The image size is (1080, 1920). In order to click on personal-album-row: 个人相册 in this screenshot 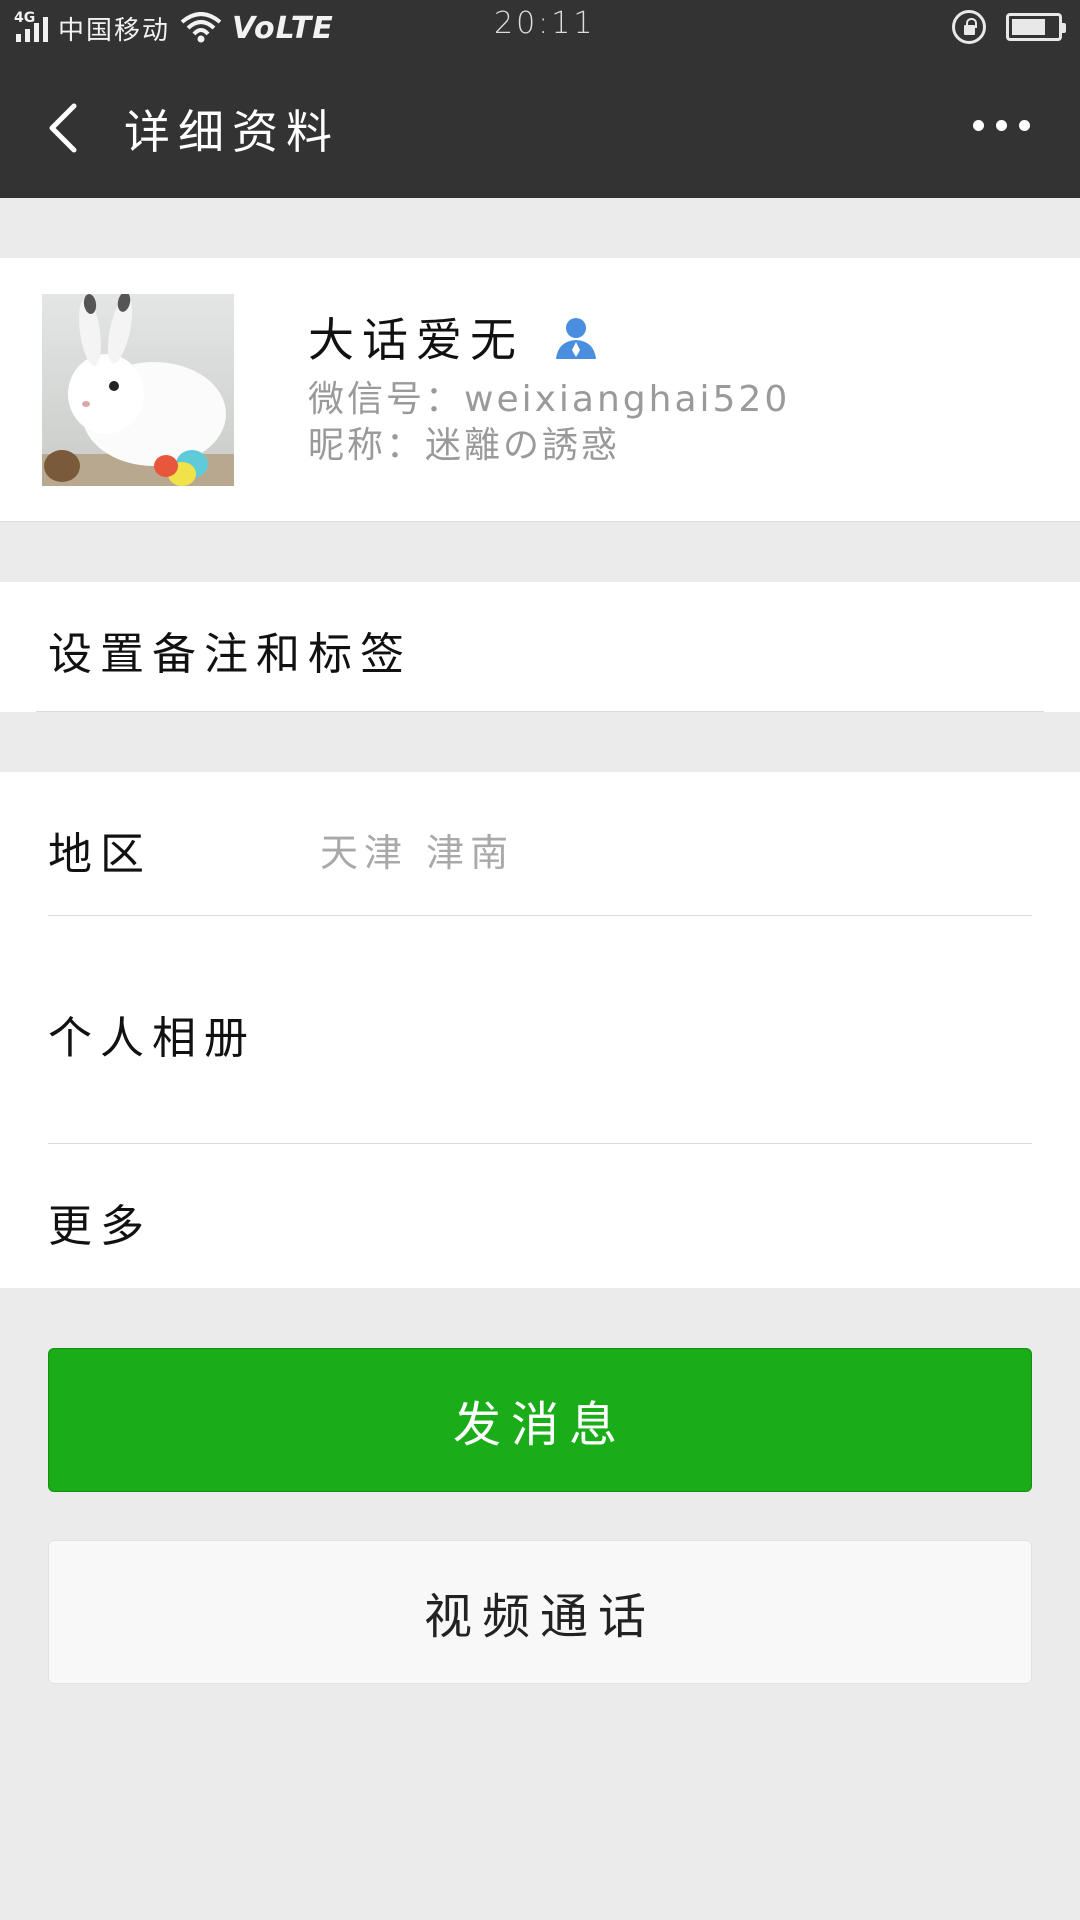, I will do `click(152, 1034)`.